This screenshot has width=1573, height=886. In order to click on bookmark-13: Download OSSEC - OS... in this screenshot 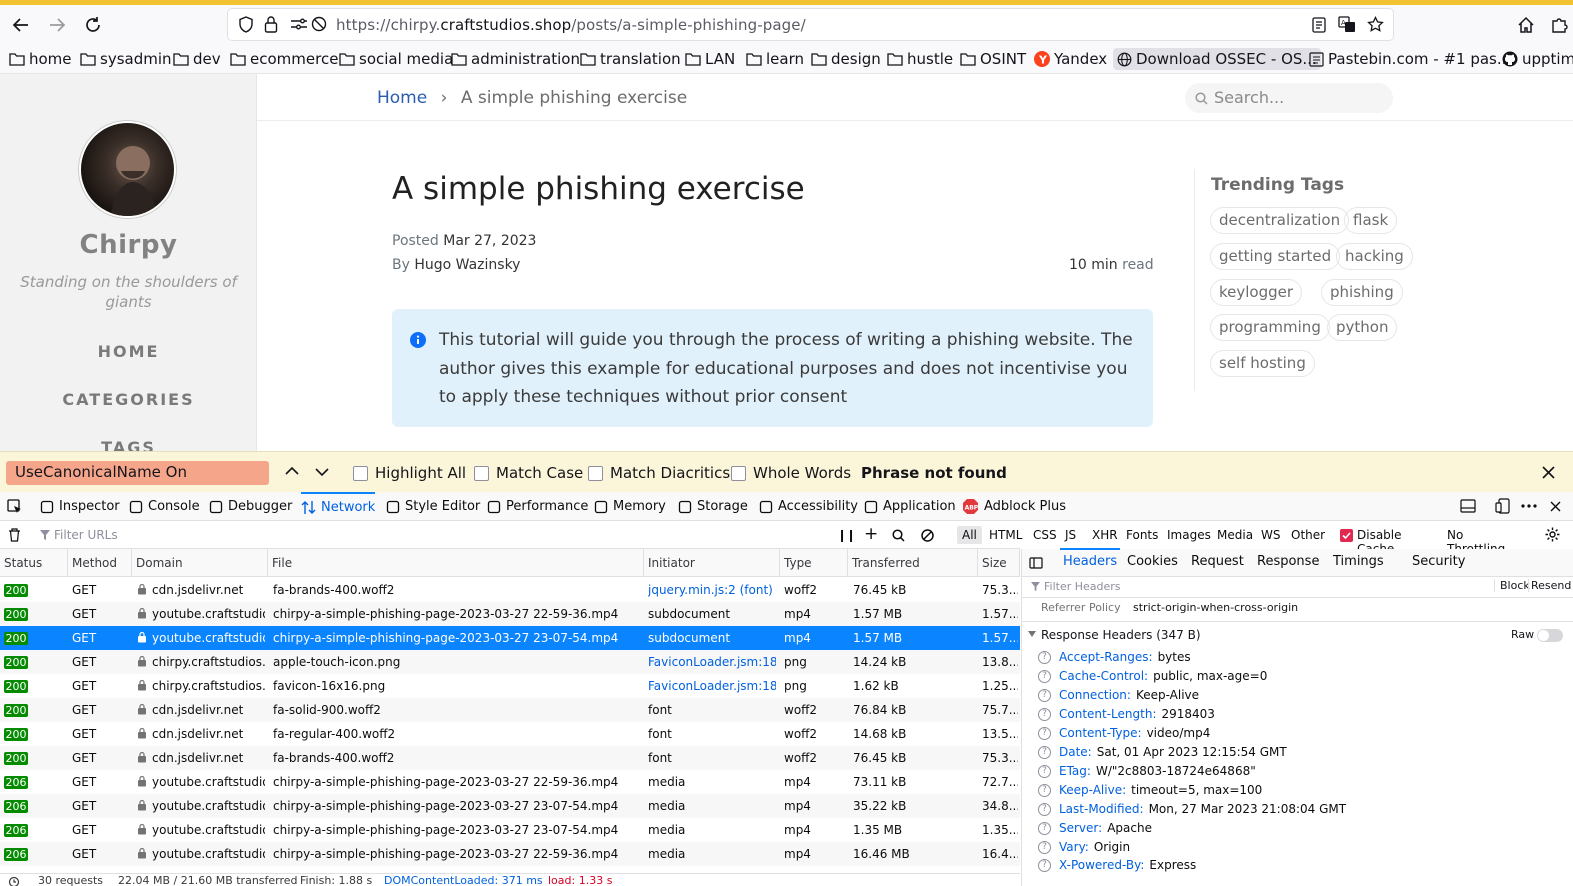, I will do `click(1217, 59)`.